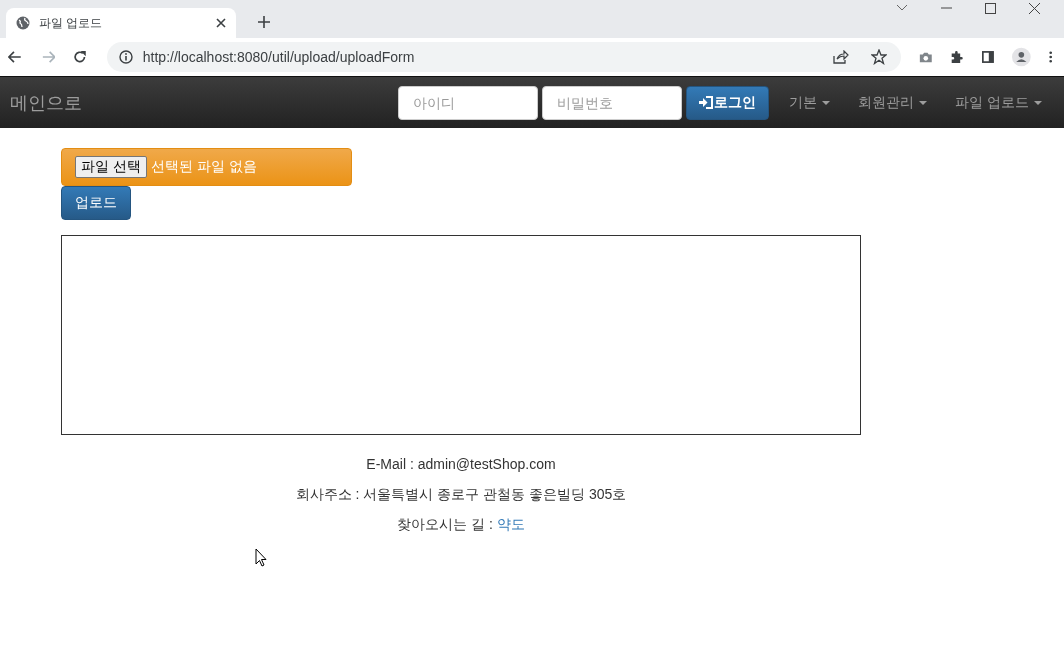  Describe the element at coordinates (125, 57) in the screenshot. I see `info-icon` at that location.